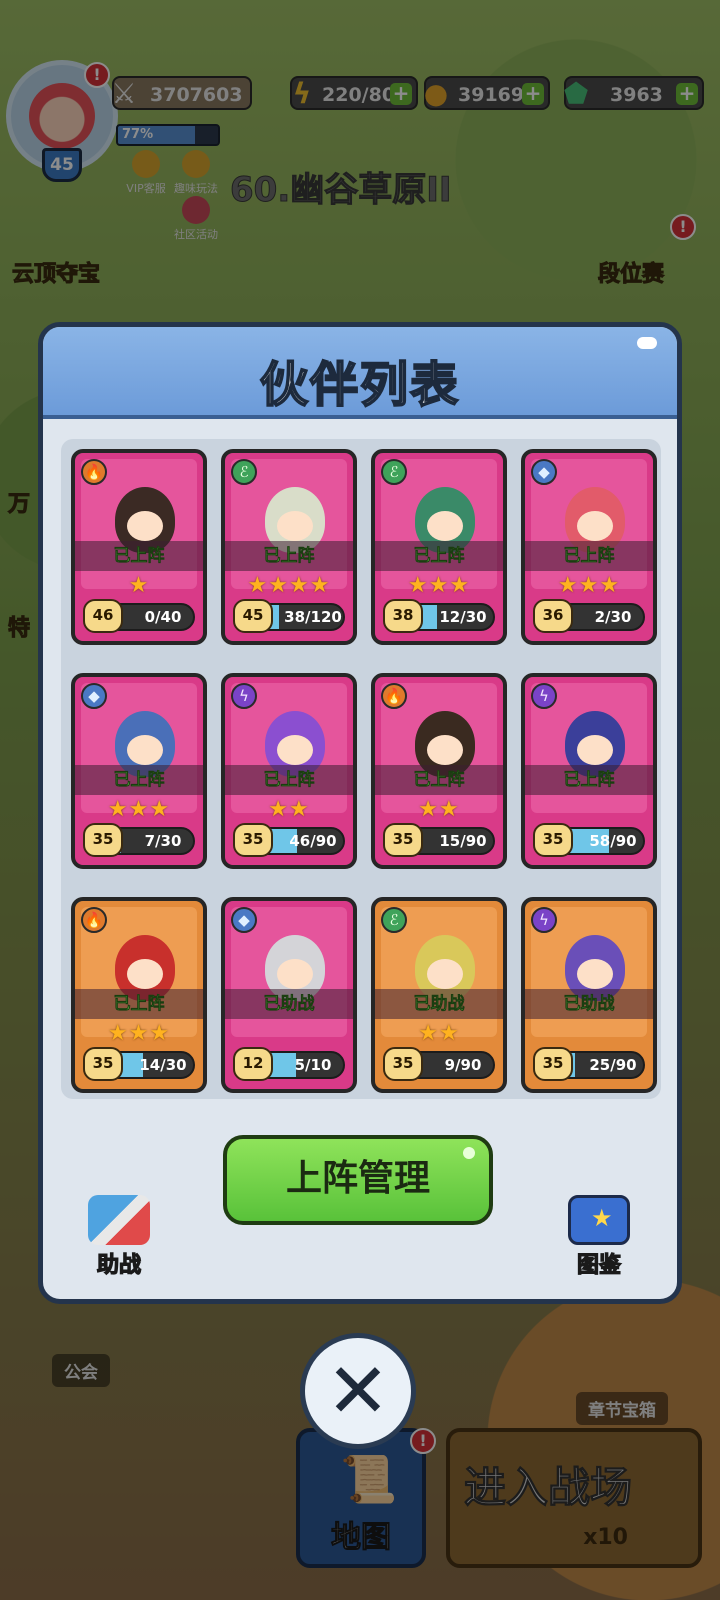 This screenshot has height=1600, width=720. Describe the element at coordinates (359, 385) in the screenshot. I see `modal-title: 伙伴列表` at that location.